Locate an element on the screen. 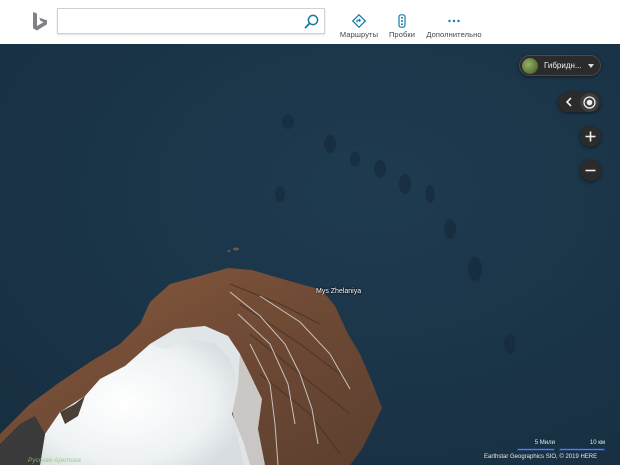 The height and width of the screenshot is (465, 620). locate-me-icon is located at coordinates (589, 102).